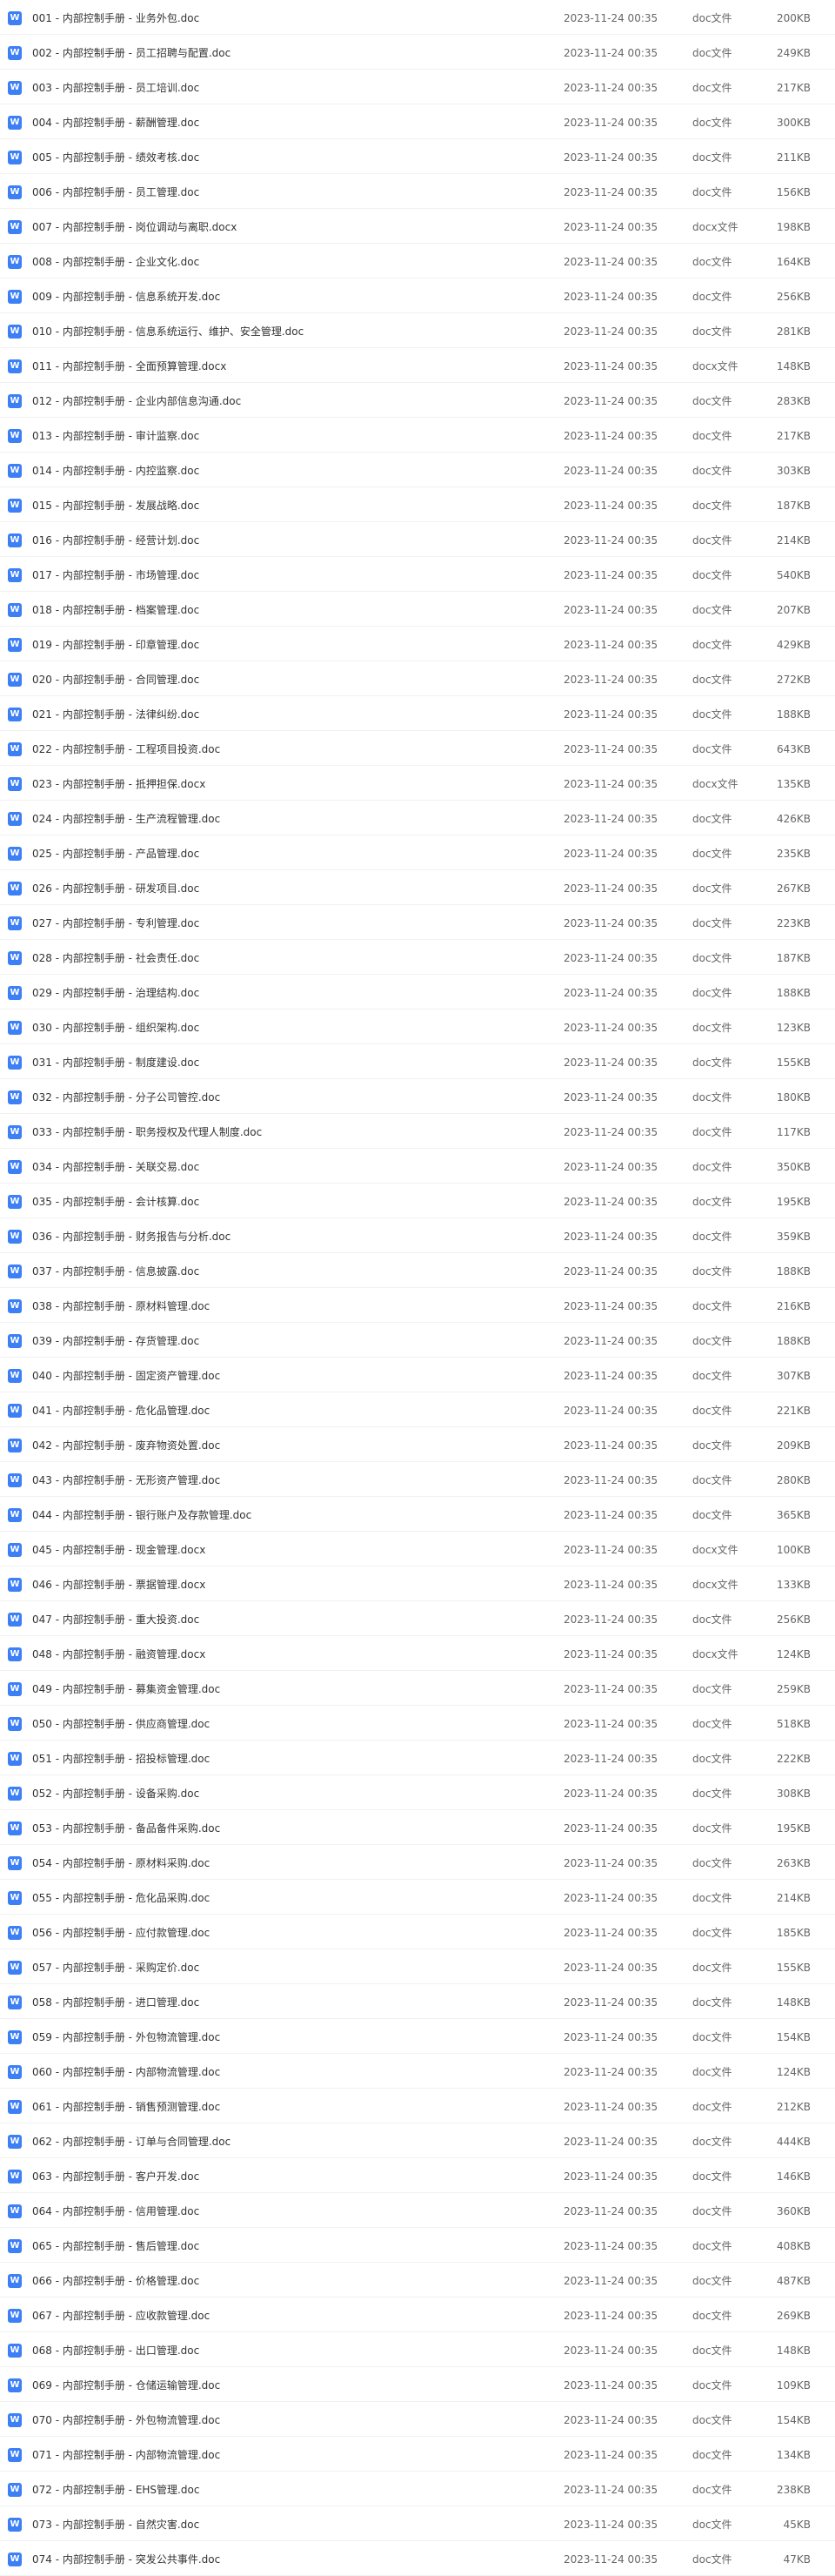 The image size is (835, 2576). I want to click on file-name: 019 - 内部控制手册 - 印章管理.doc, so click(115, 645).